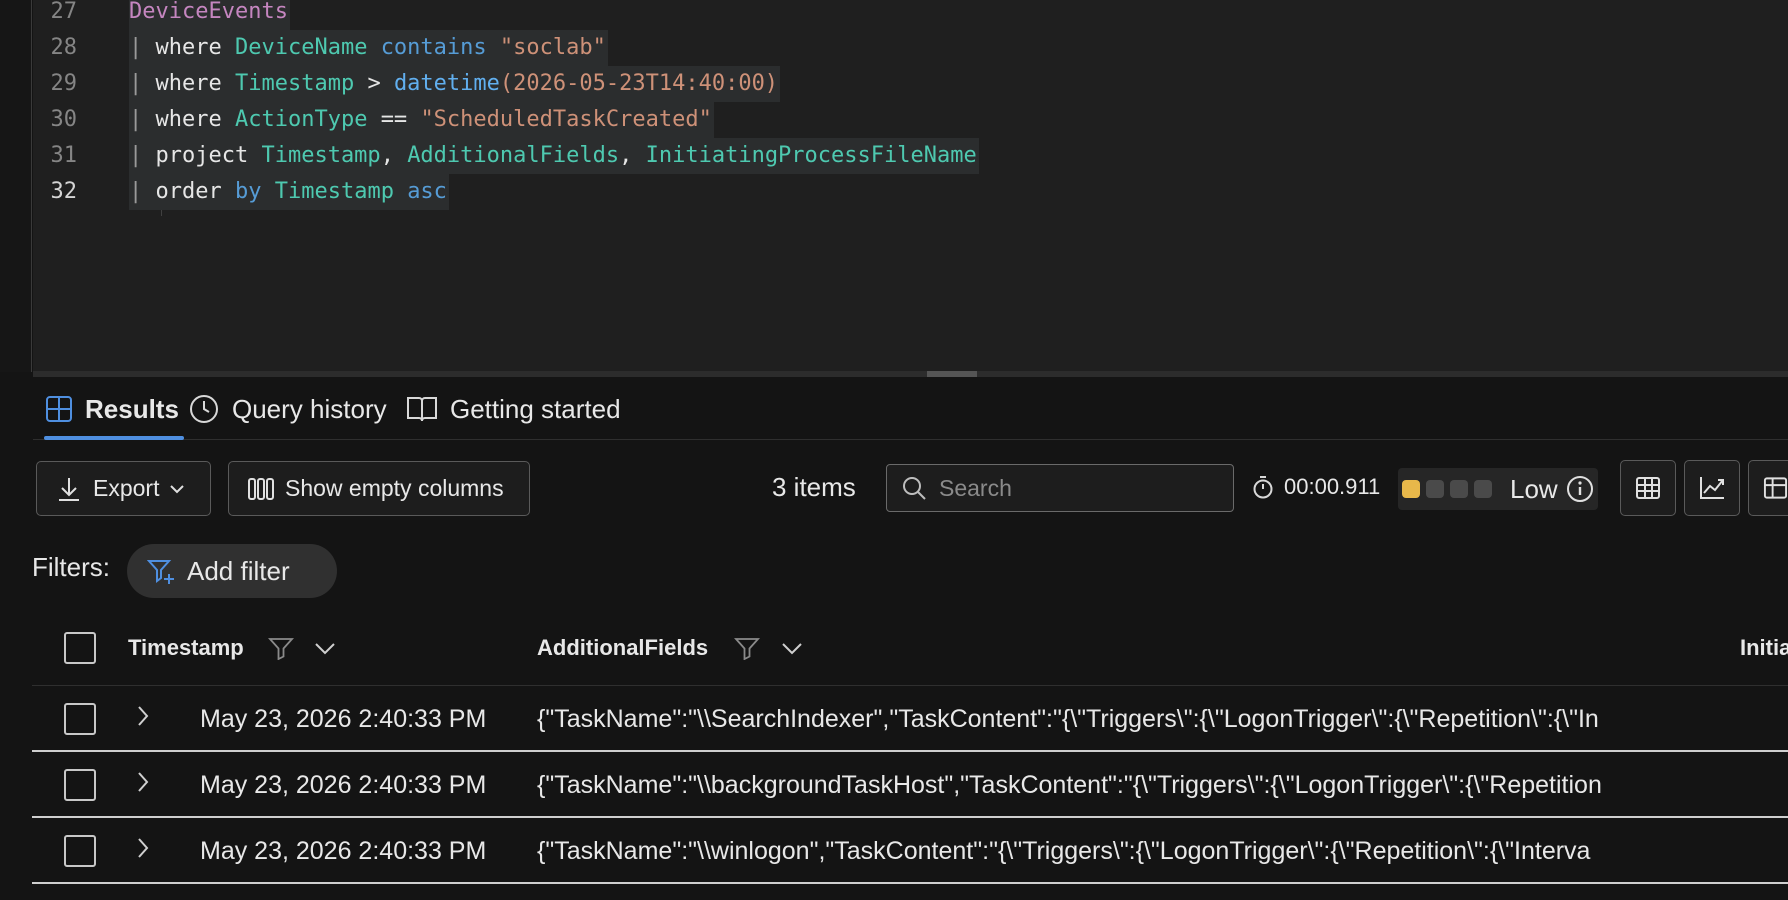 Image resolution: width=1788 pixels, height=900 pixels. I want to click on export-button: Export, so click(123, 488).